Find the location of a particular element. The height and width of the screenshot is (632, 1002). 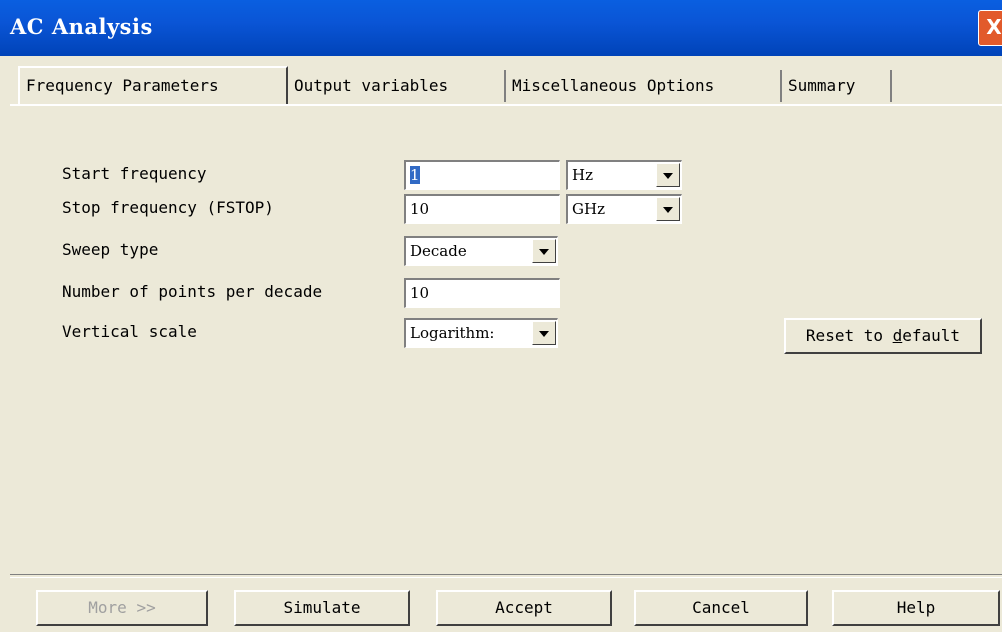

title-bar: AC Analysis X is located at coordinates (501, 28).